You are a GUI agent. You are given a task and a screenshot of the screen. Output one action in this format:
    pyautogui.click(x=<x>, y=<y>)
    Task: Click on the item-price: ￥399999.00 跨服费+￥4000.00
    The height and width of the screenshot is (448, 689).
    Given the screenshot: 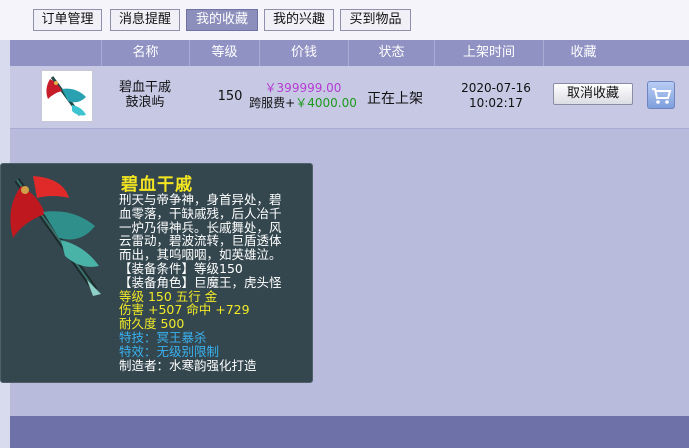 What is the action you would take?
    pyautogui.click(x=303, y=96)
    